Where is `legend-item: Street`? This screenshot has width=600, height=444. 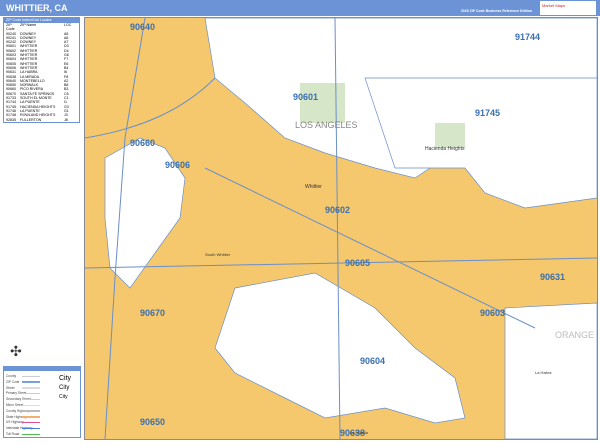
legend-item: Street is located at coordinates (10, 387).